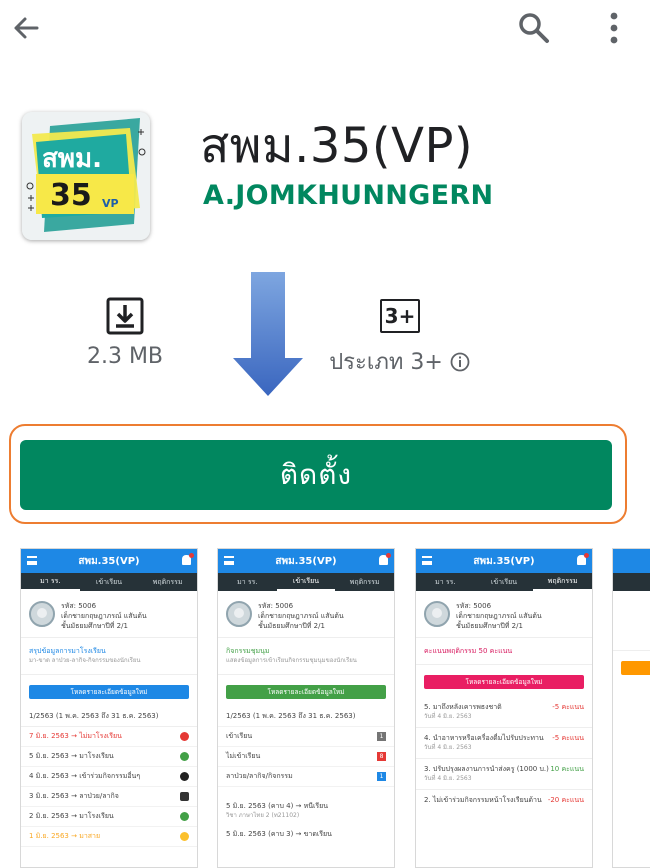 The image size is (650, 868). I want to click on list-item: เข้าเรียน, so click(239, 736).